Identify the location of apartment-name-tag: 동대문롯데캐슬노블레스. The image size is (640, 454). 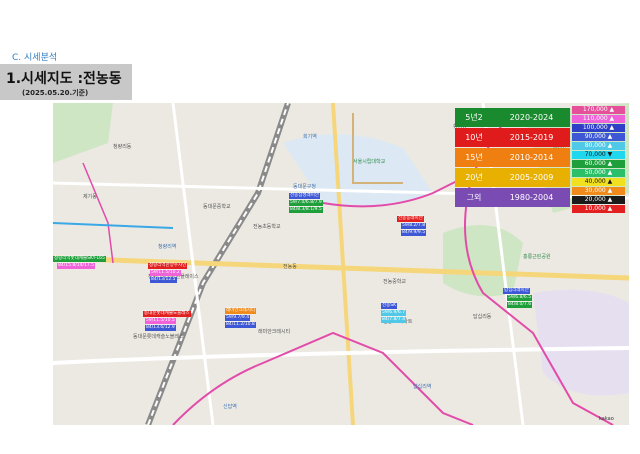
(167, 314).